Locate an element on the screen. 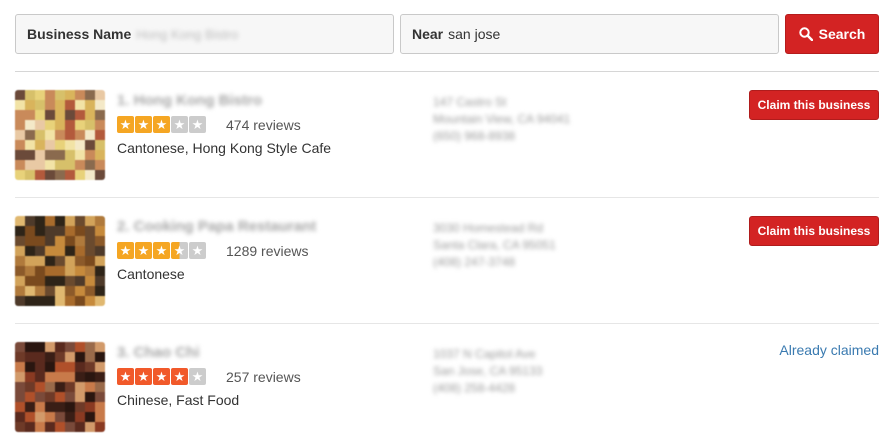  address-line: San Jose, CA 95133 is located at coordinates (488, 371).